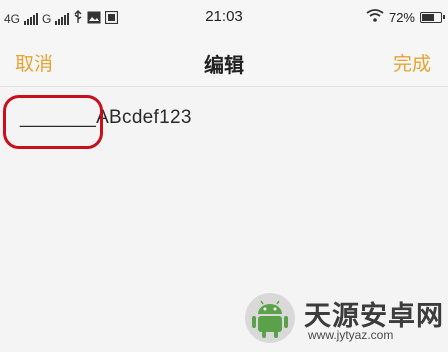 The image size is (448, 352). I want to click on battery-icon, so click(432, 17).